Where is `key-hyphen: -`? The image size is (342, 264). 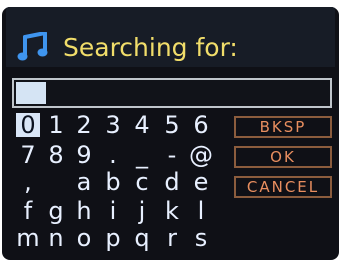 key-hyphen: - is located at coordinates (172, 155).